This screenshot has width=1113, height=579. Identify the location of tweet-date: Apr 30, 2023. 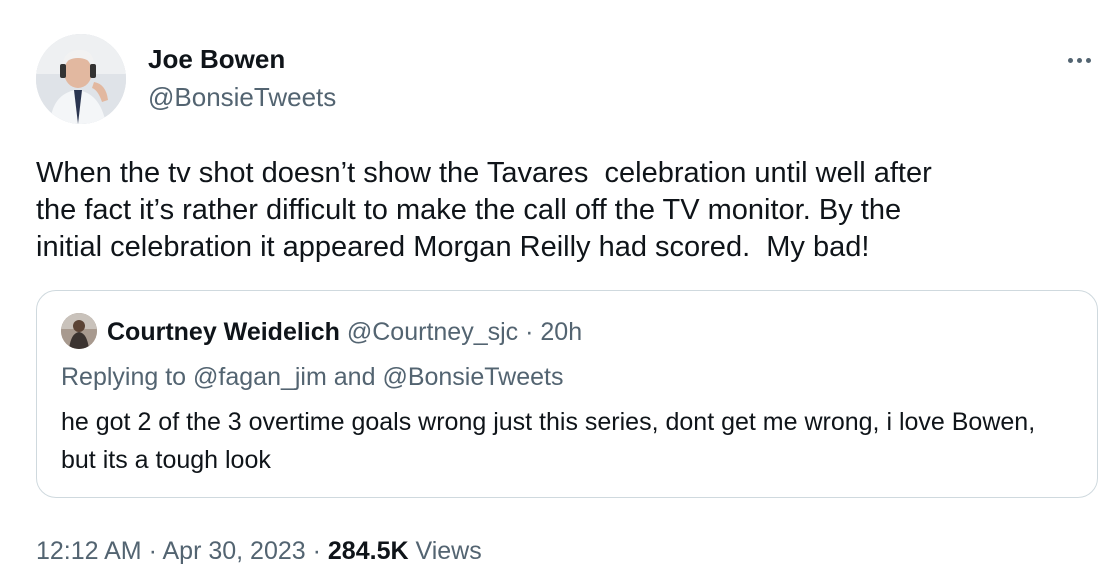
(234, 551).